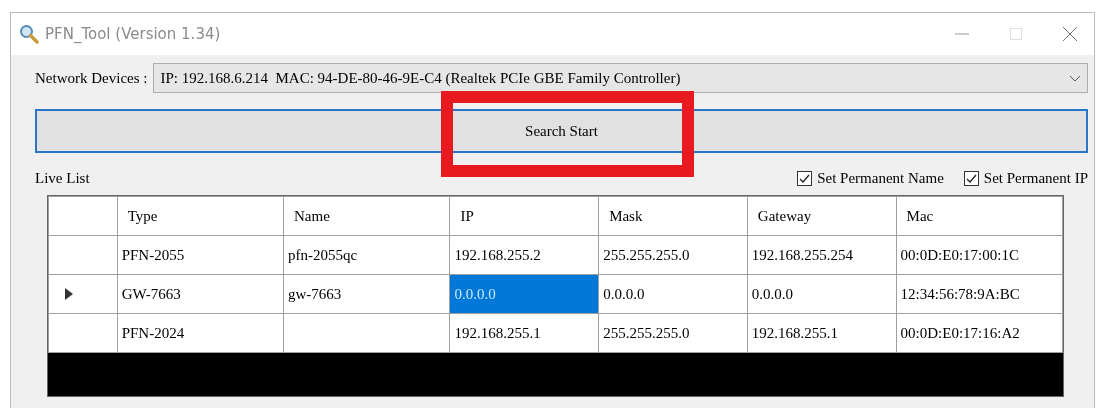 Image resolution: width=1105 pixels, height=408 pixels. Describe the element at coordinates (673, 216) in the screenshot. I see `column-header: Mask` at that location.